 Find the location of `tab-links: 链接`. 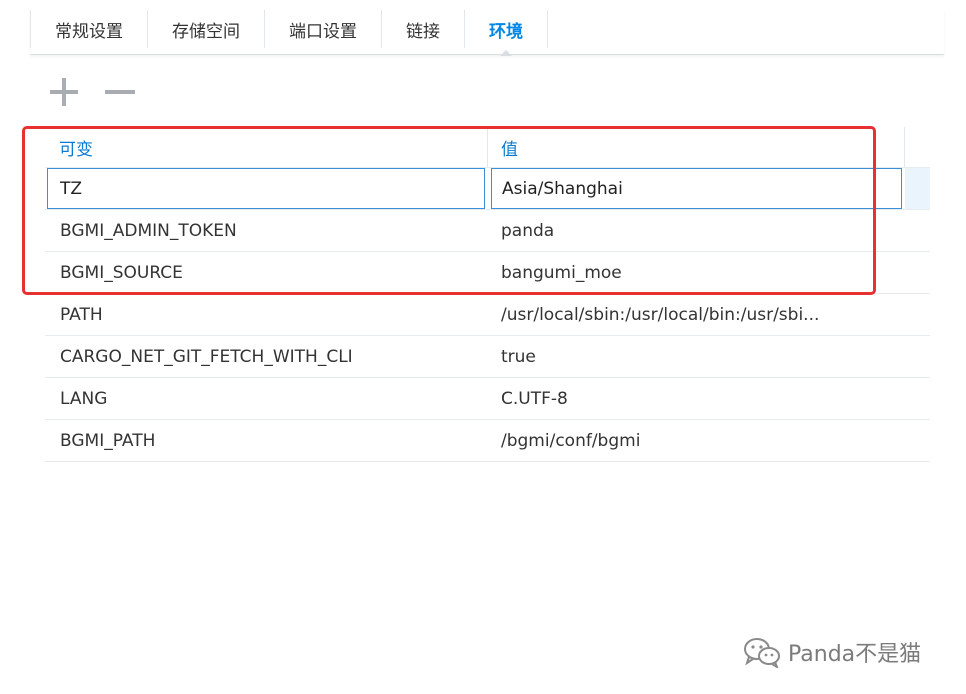

tab-links: 链接 is located at coordinates (423, 29).